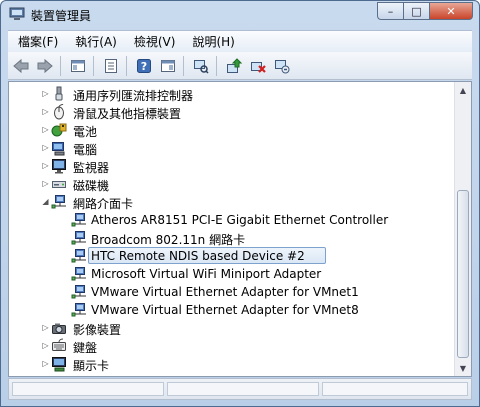  Describe the element at coordinates (463, 274) in the screenshot. I see `scroll-thumb` at that location.